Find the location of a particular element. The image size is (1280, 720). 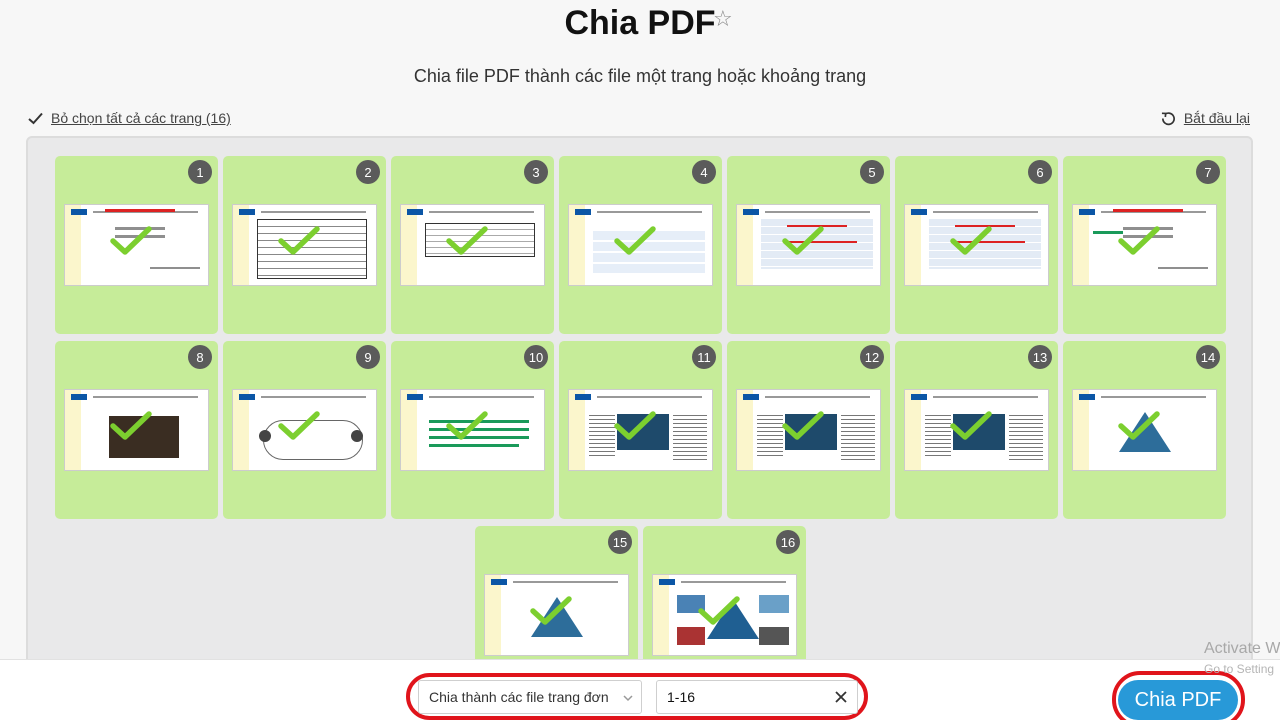

page-title: Chia PDF ☆ is located at coordinates (640, 23).